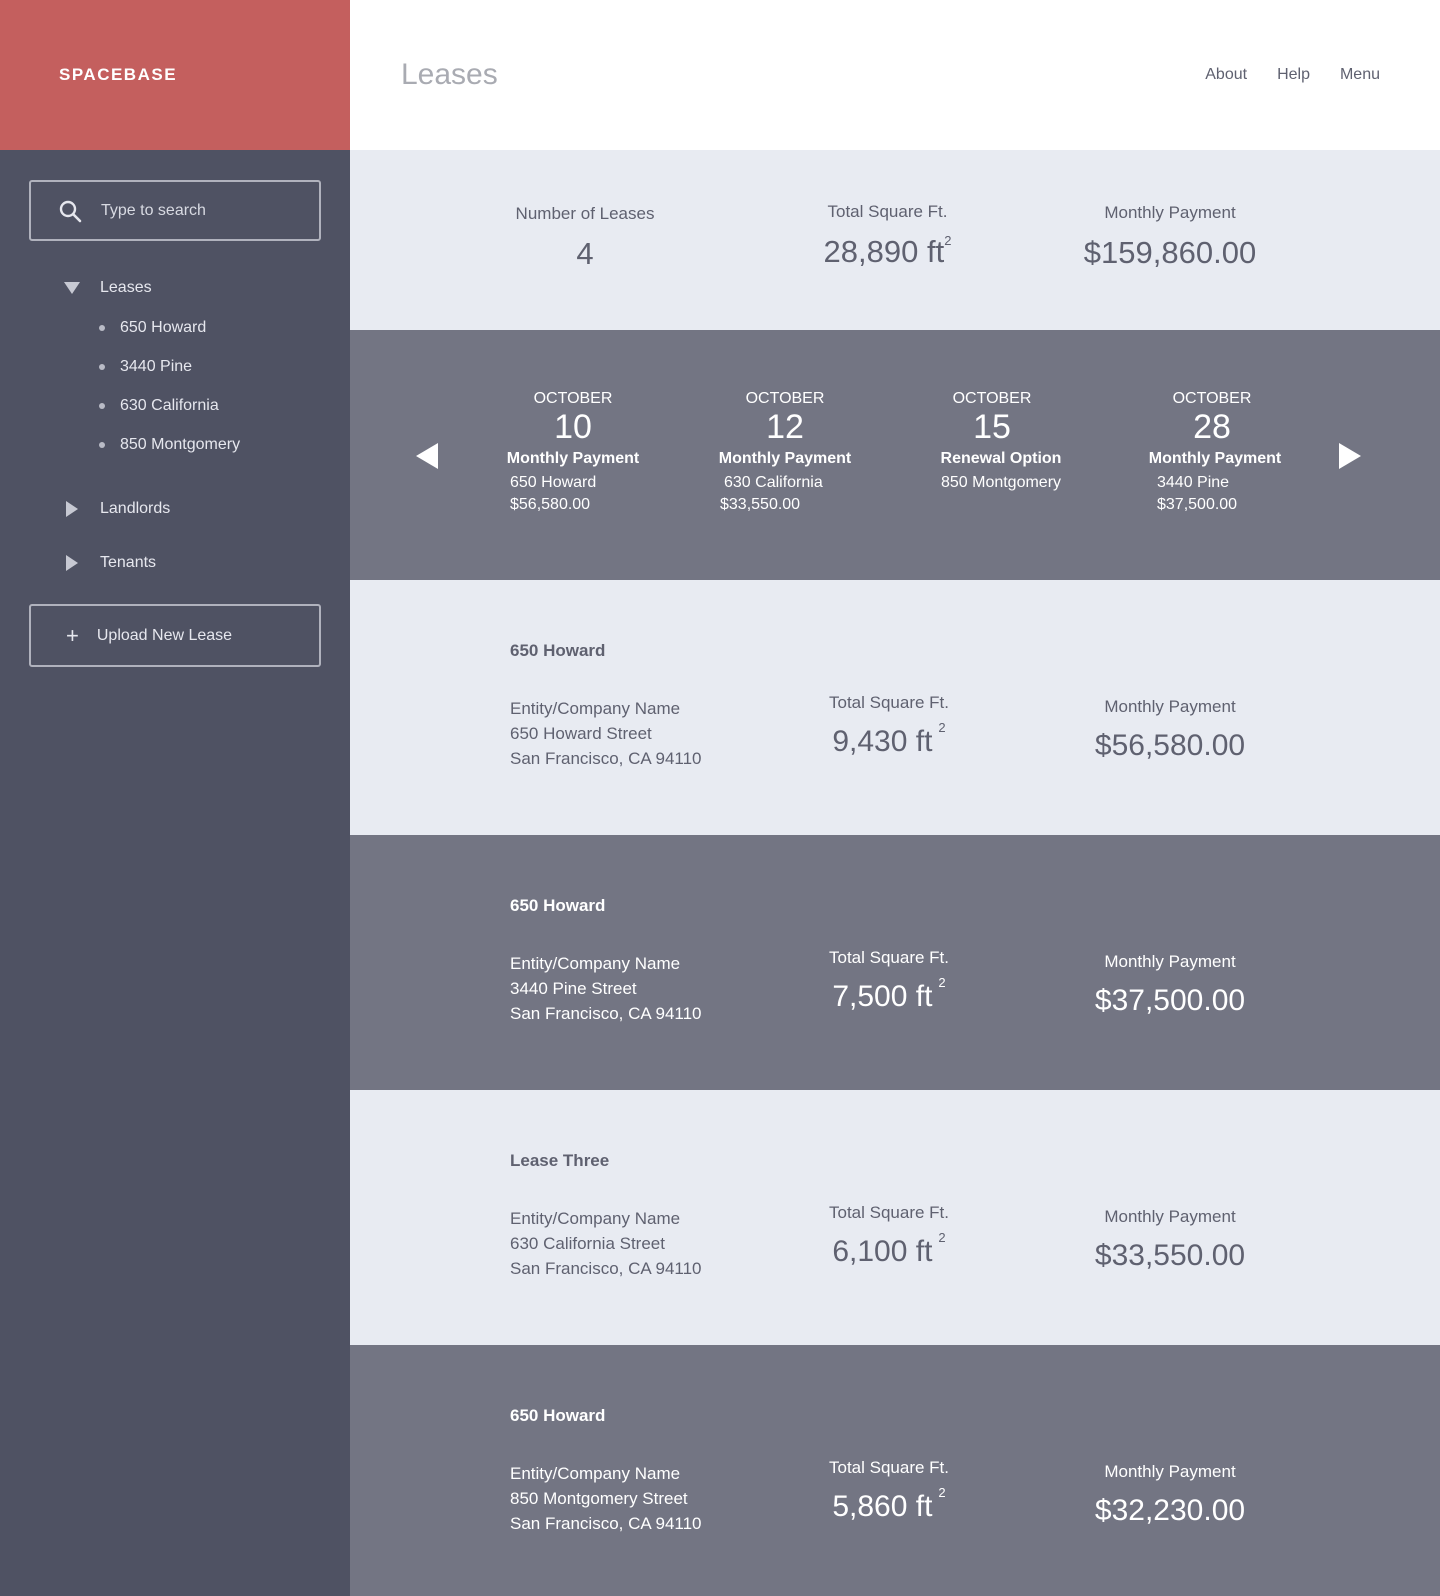  Describe the element at coordinates (1170, 237) in the screenshot. I see `stat-monthly-payment: Monthly Payment $159,860.00` at that location.